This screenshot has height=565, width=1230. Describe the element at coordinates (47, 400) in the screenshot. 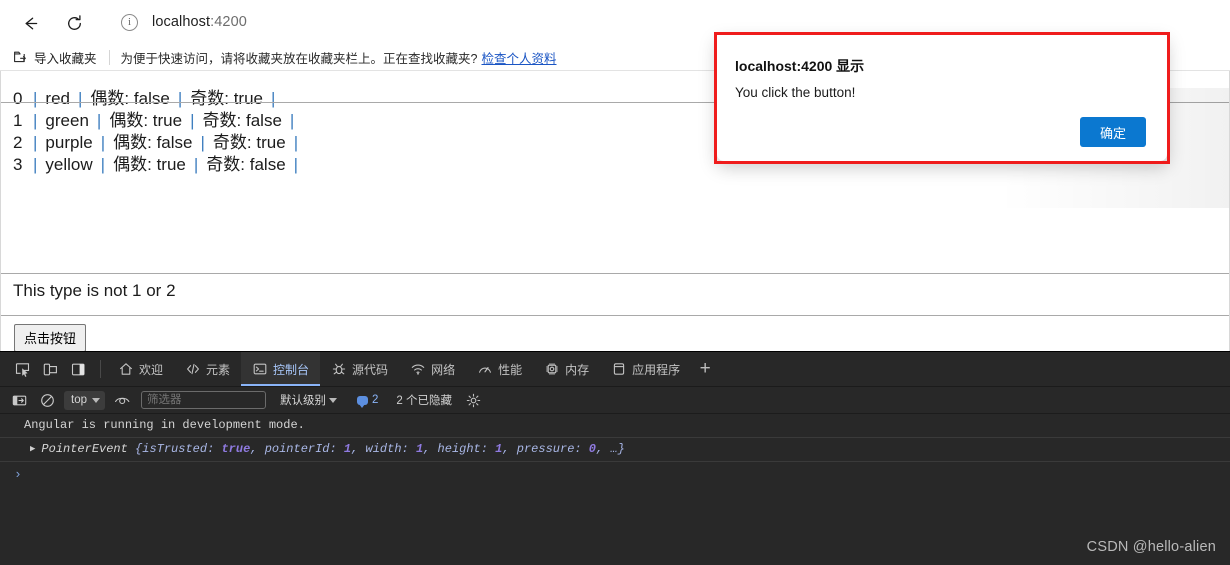

I see `clear-console-icon` at that location.